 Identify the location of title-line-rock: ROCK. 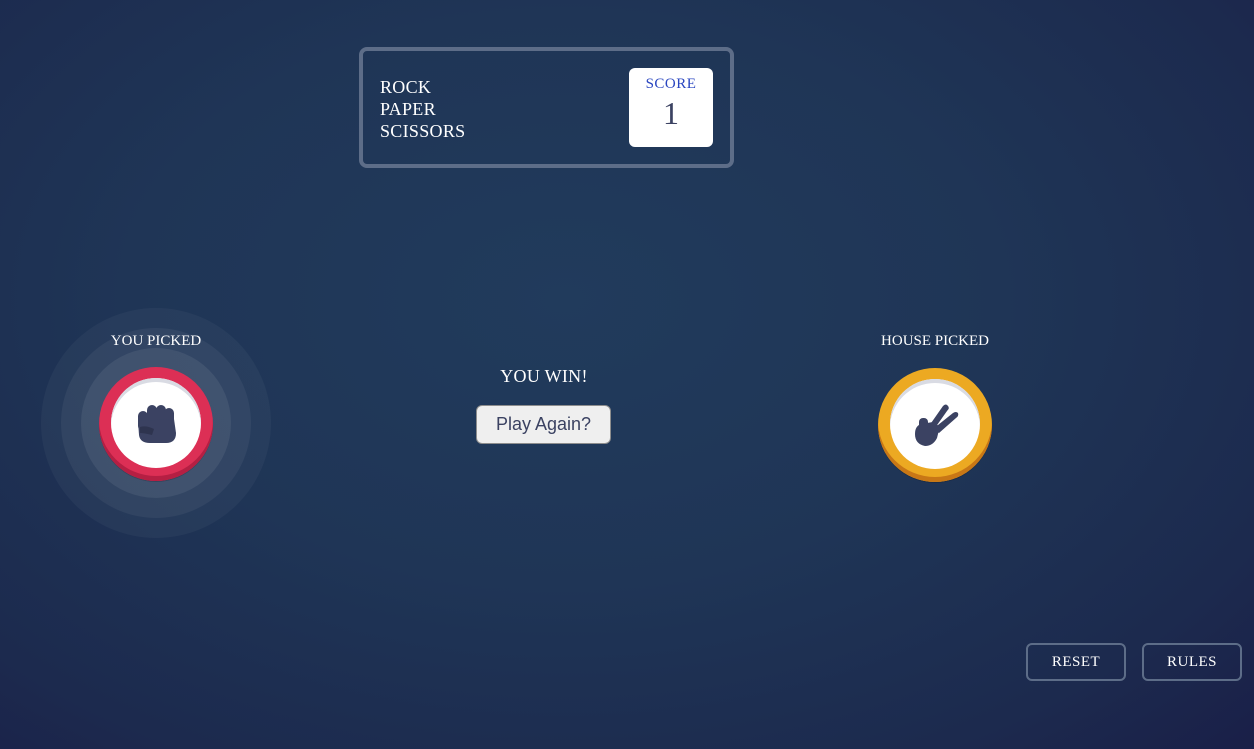
(406, 87).